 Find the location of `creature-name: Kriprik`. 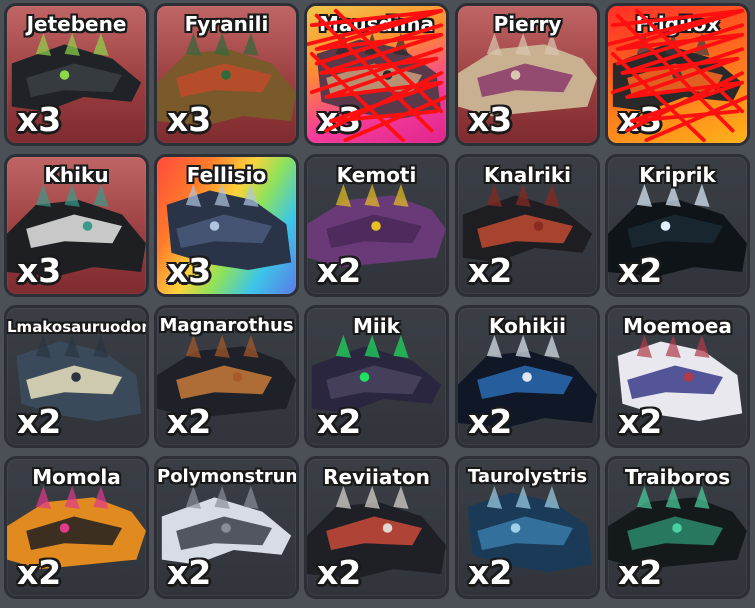

creature-name: Kriprik is located at coordinates (677, 175).